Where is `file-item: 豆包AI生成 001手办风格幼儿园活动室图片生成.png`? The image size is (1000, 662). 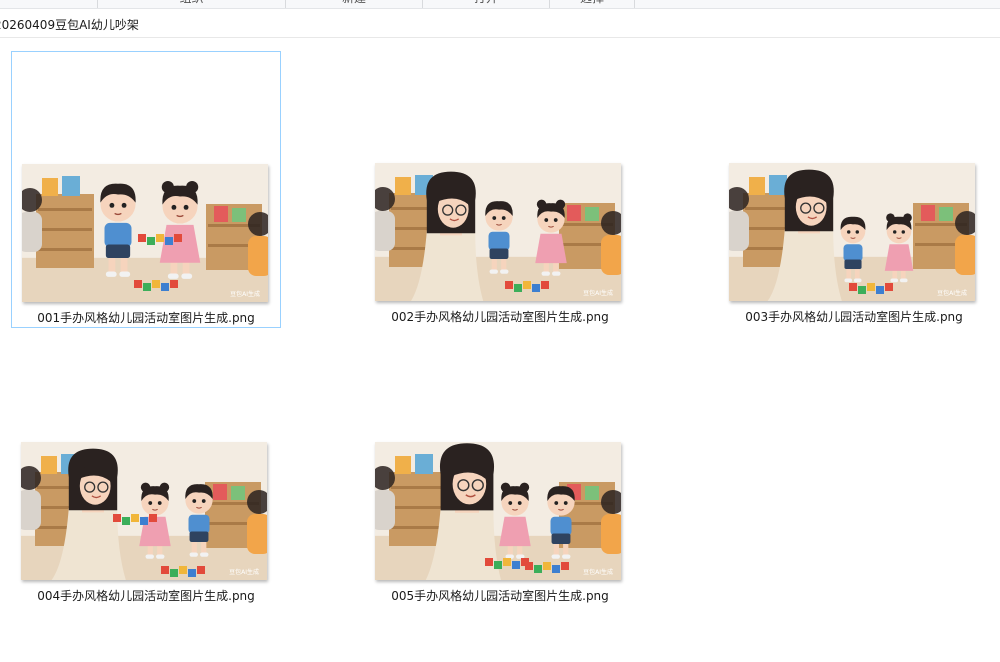
file-item: 豆包AI生成 001手办风格幼儿园活动室图片生成.png is located at coordinates (146, 189).